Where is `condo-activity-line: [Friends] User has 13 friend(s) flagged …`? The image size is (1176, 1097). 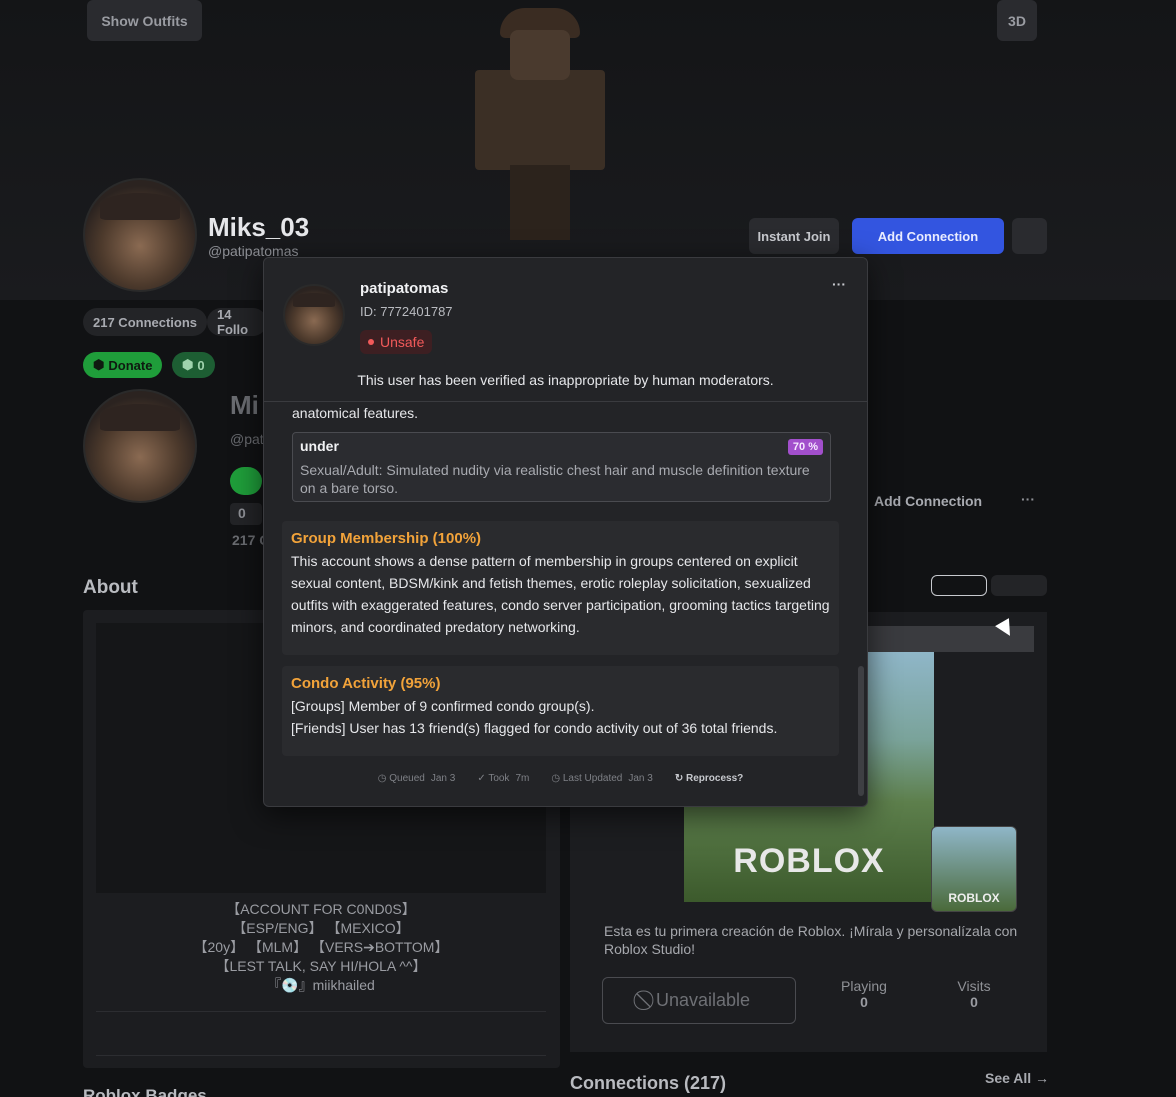 condo-activity-line: [Friends] User has 13 friend(s) flagged … is located at coordinates (534, 728).